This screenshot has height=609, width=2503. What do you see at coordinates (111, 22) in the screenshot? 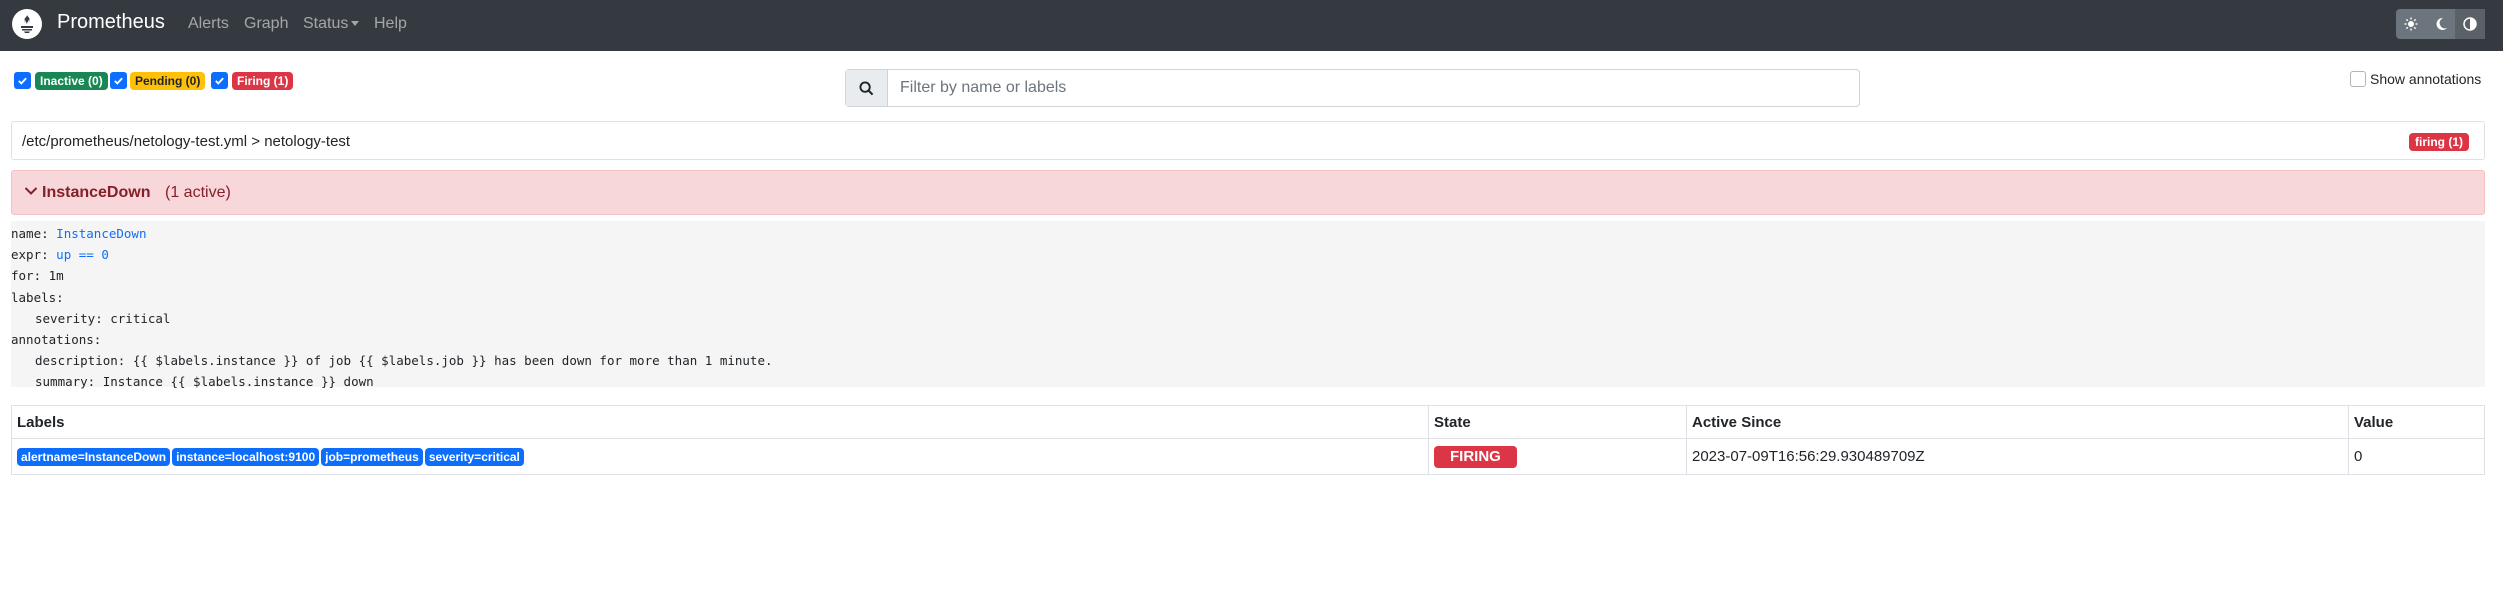
I see `brand-title: Prometheus` at bounding box center [111, 22].